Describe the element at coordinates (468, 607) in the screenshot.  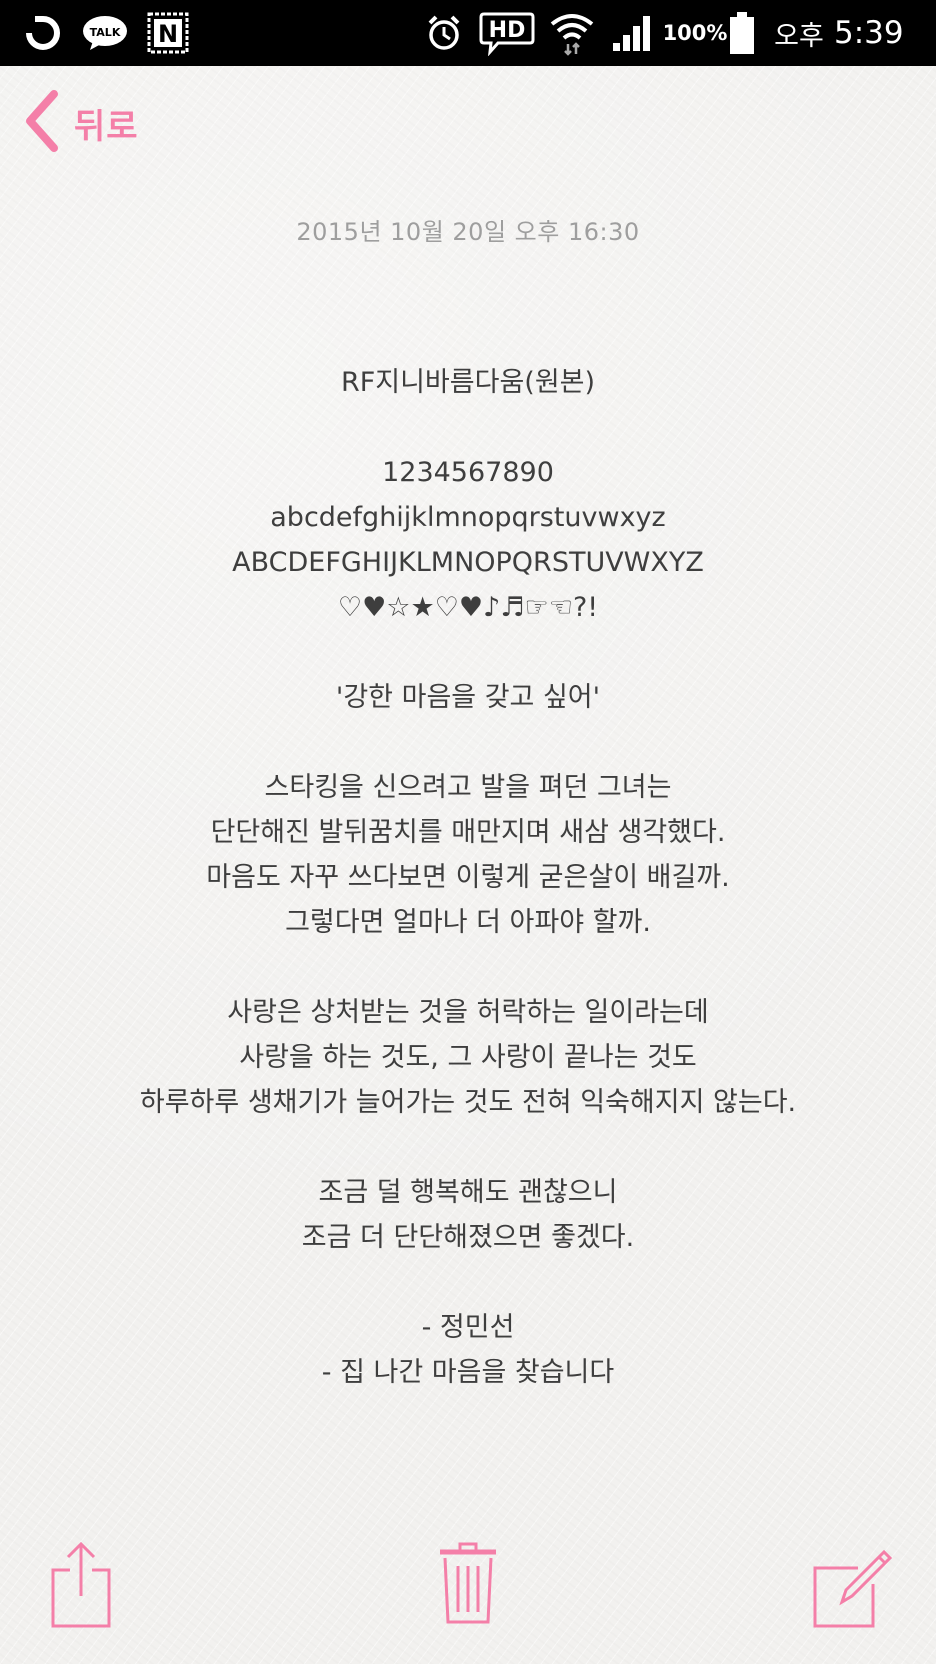
I see `note-line: ♡♥☆★♡♥♪♬☞☜?!` at that location.